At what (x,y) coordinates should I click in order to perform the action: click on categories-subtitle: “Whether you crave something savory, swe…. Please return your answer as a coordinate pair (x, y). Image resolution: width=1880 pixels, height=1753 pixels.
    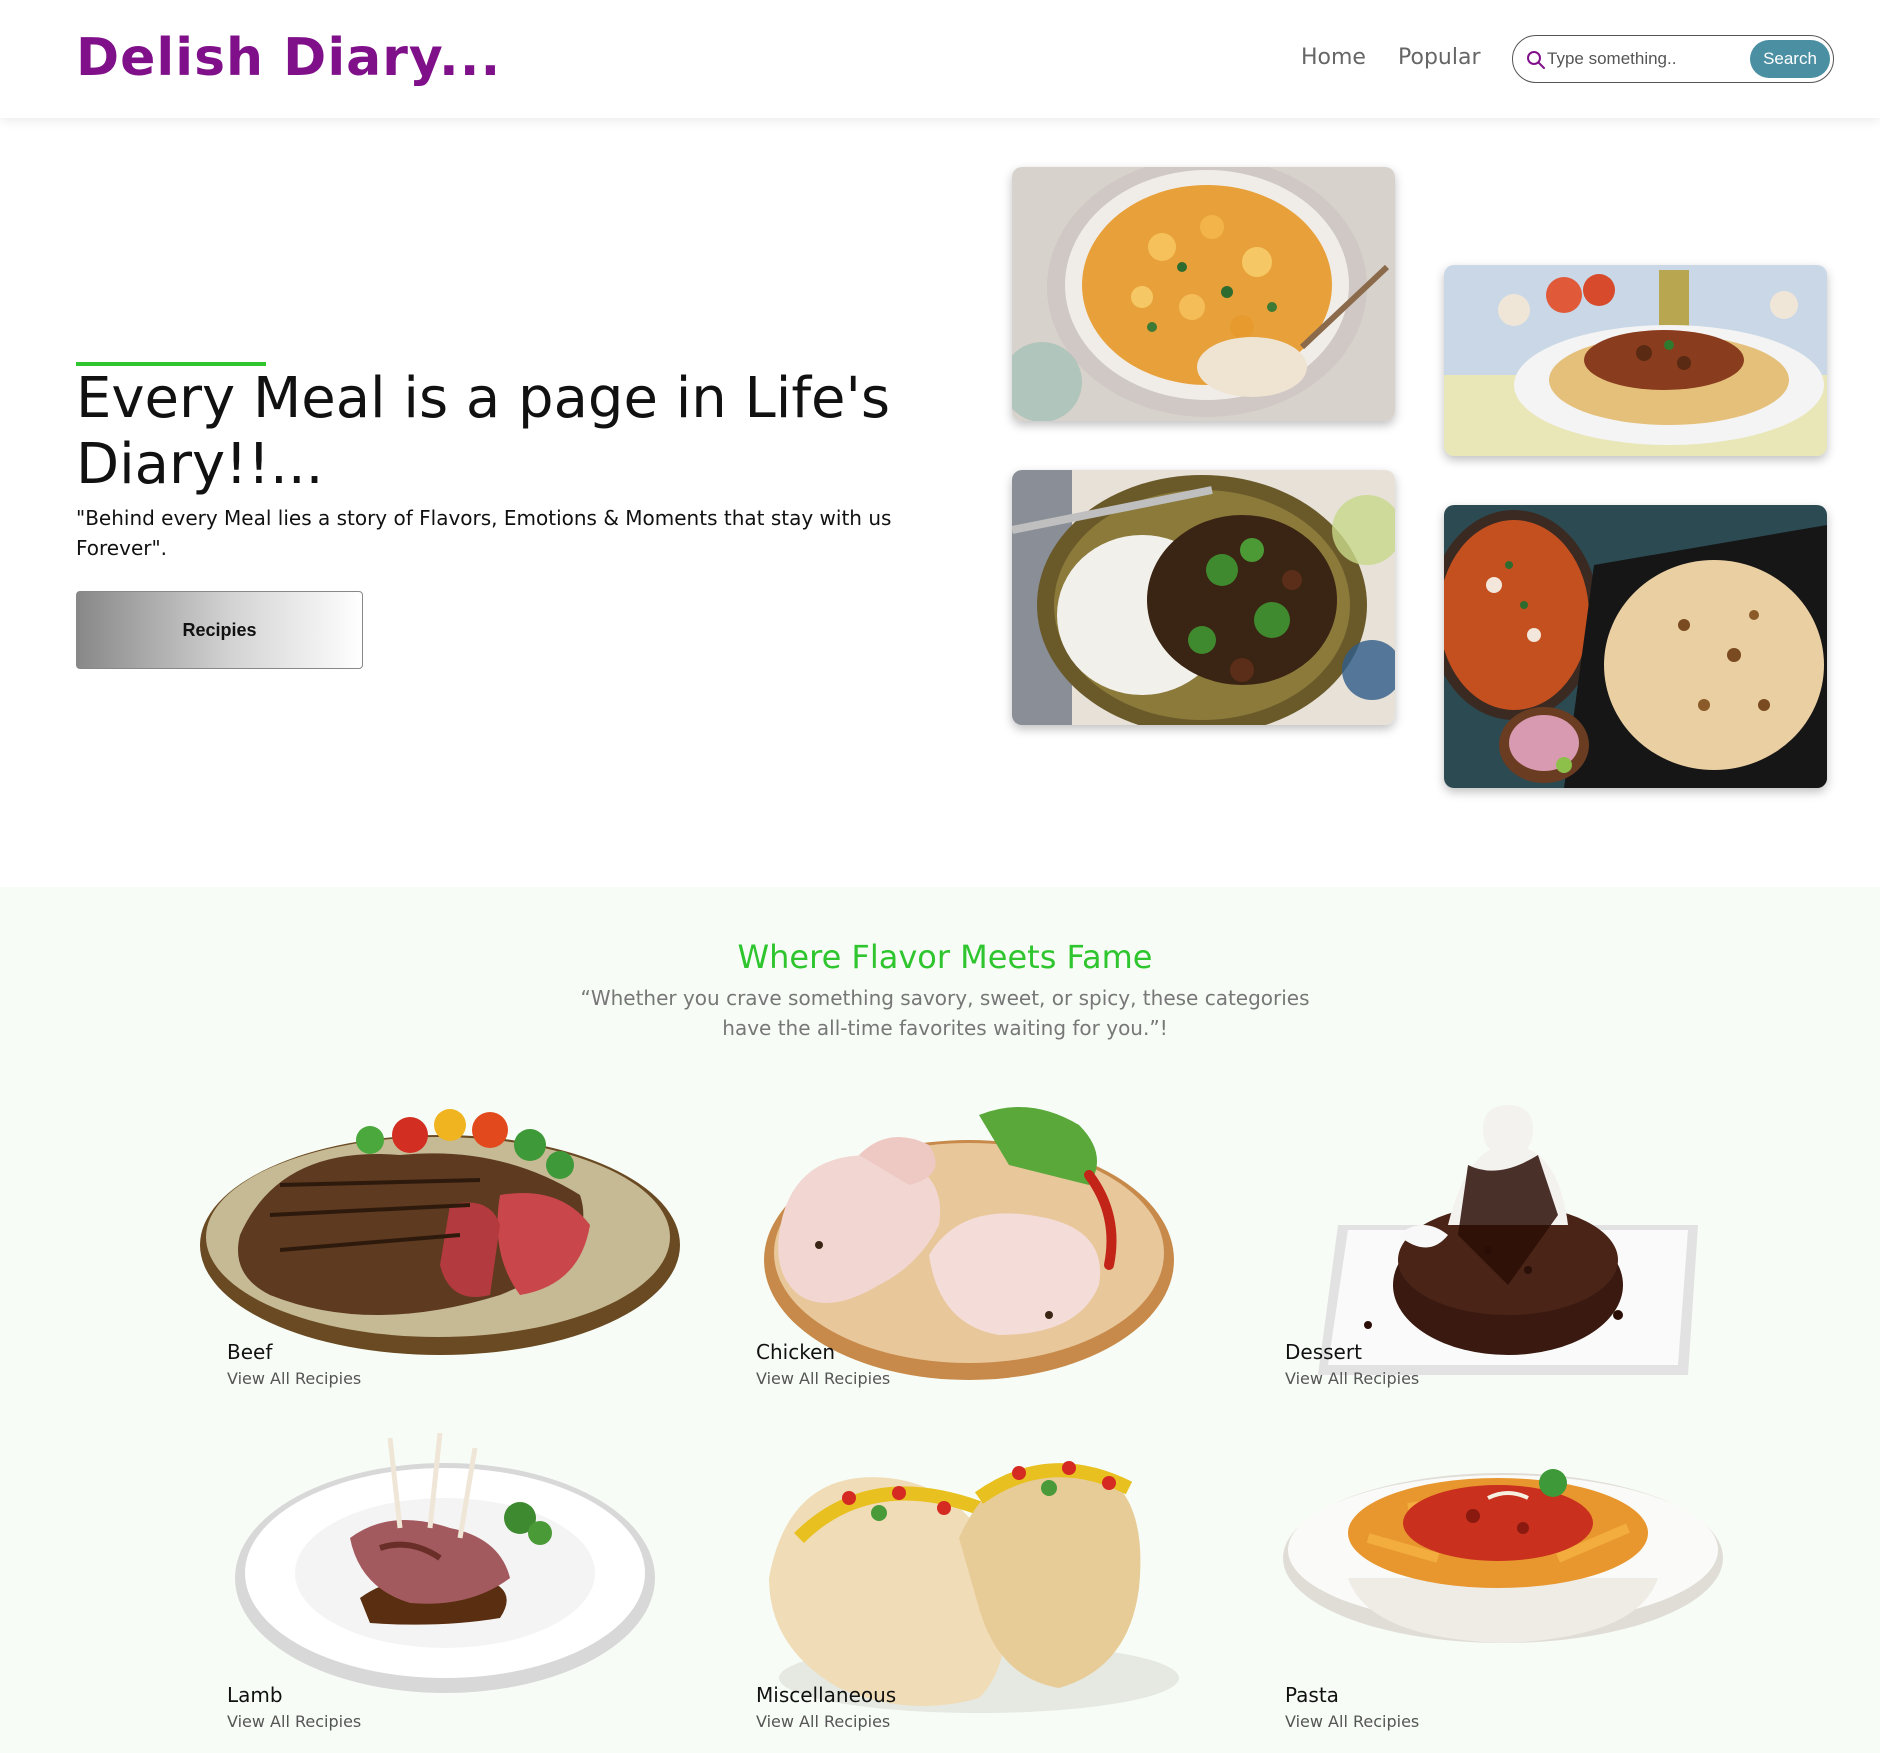
    Looking at the image, I should click on (945, 1013).